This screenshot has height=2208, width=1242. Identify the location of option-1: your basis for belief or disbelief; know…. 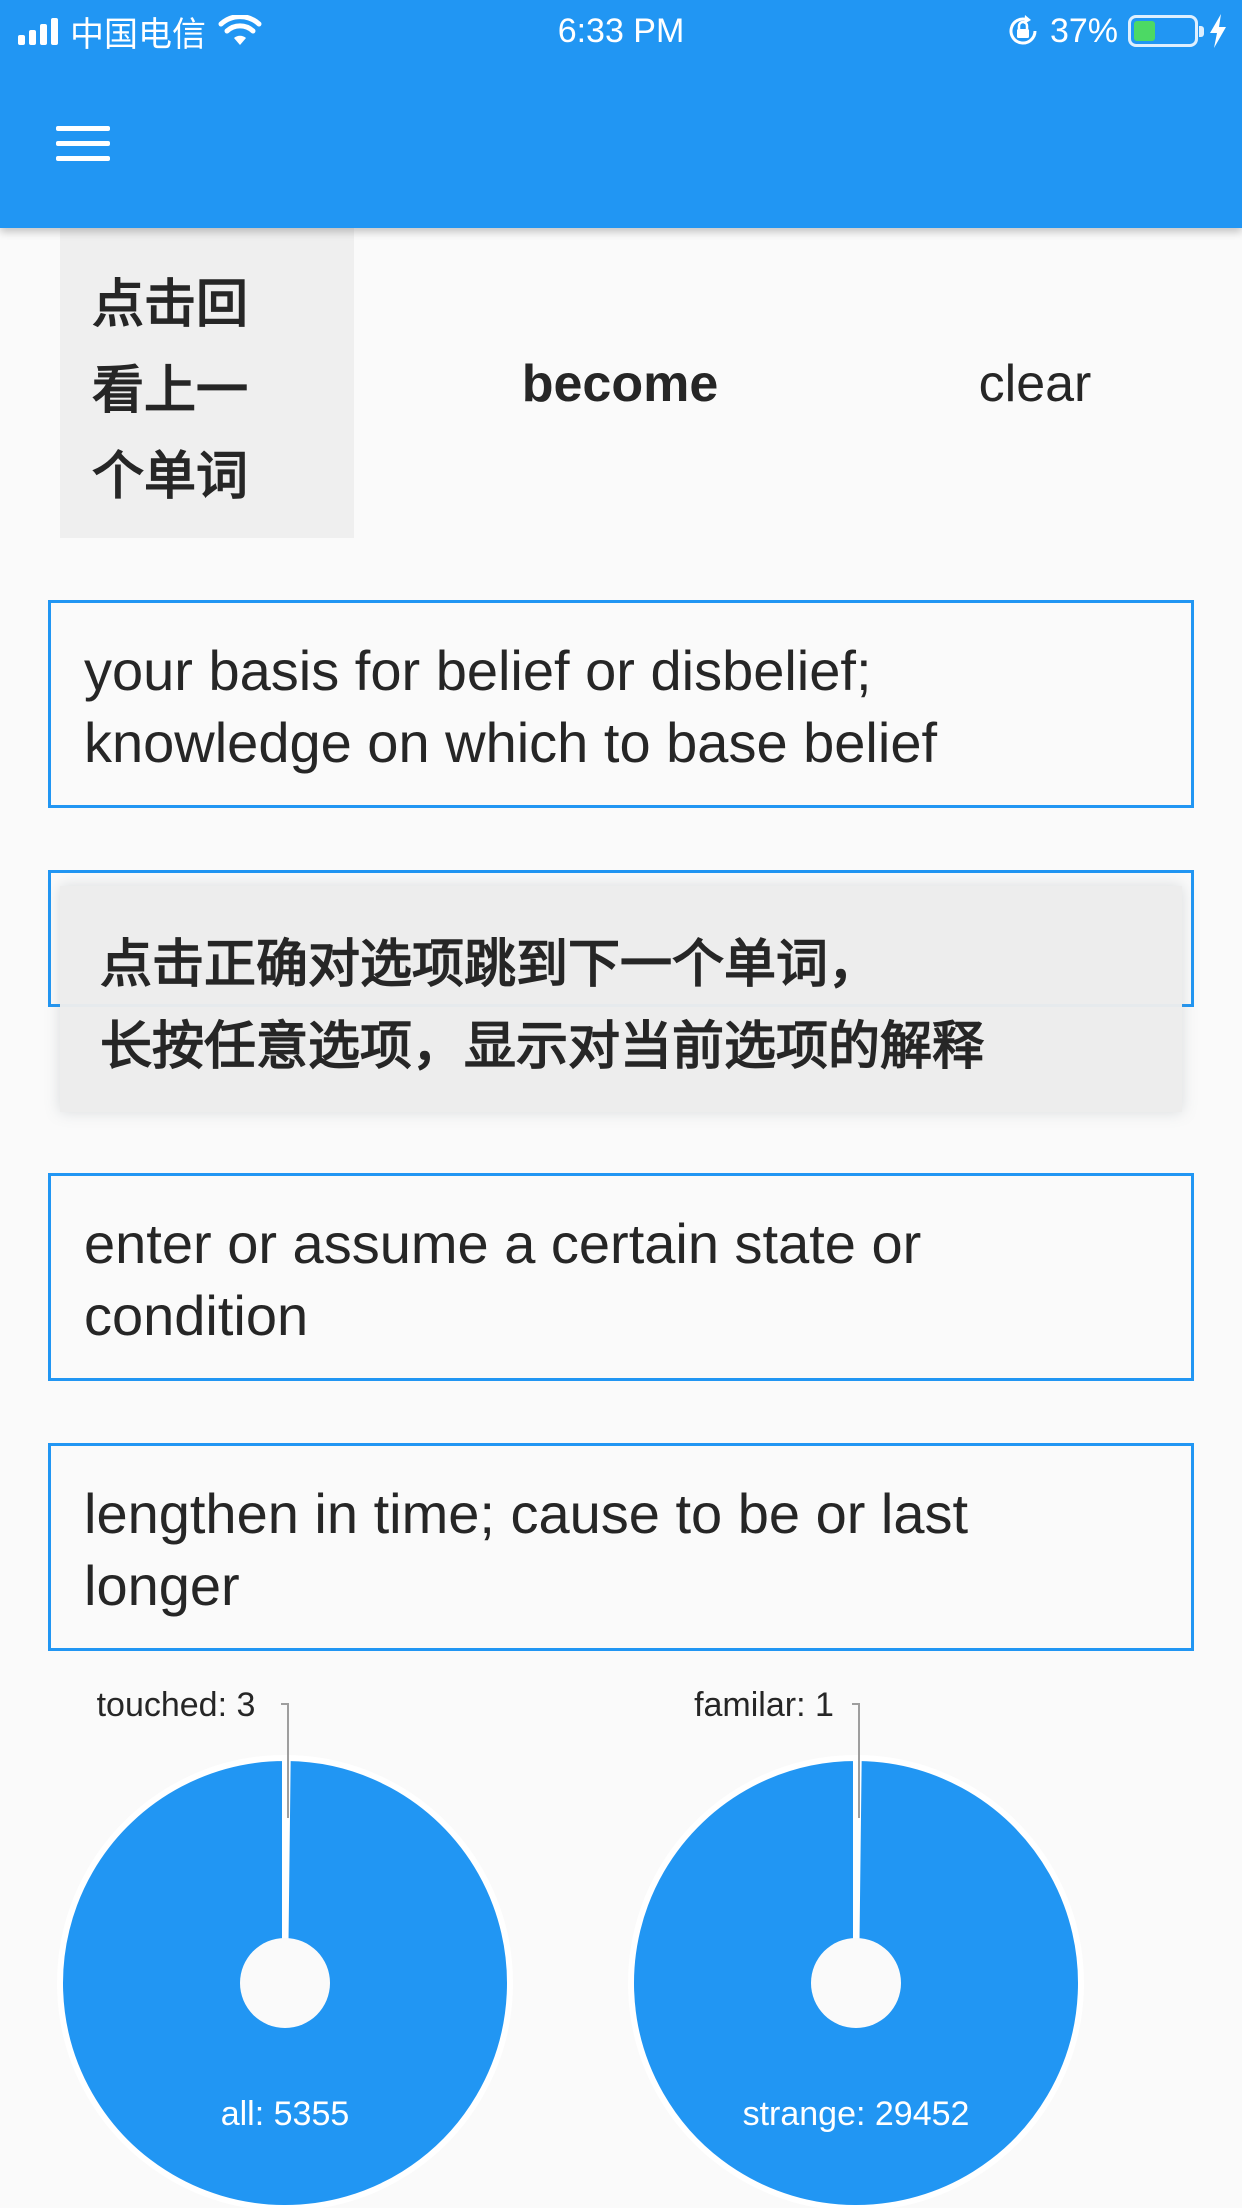
(621, 704).